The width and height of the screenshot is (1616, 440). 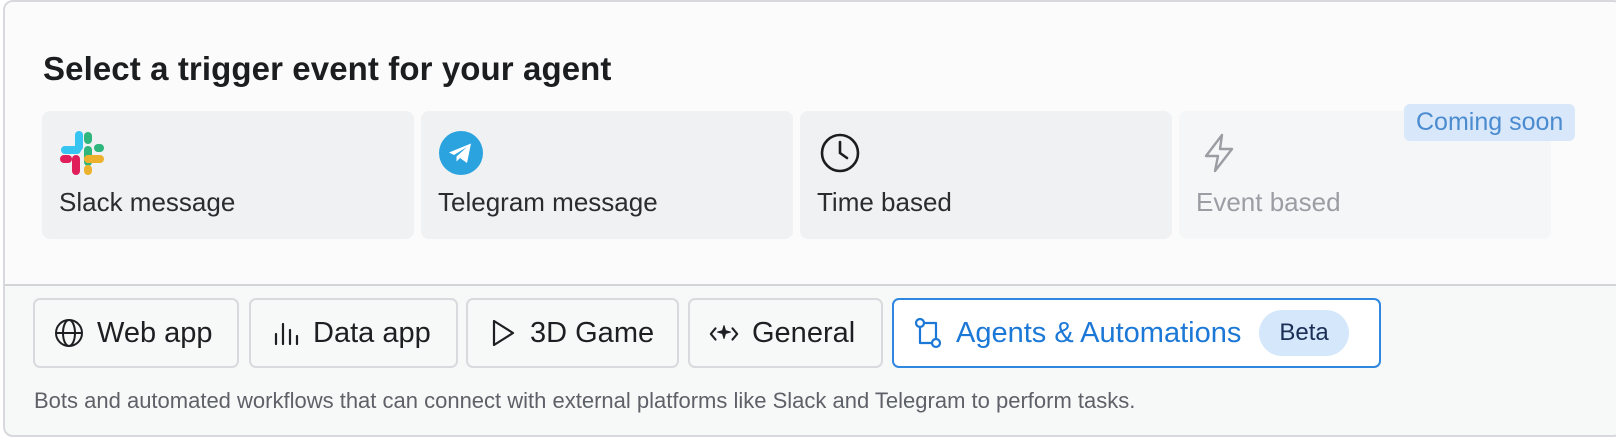 What do you see at coordinates (327, 68) in the screenshot?
I see `section-title: Select a trigger event for your agent` at bounding box center [327, 68].